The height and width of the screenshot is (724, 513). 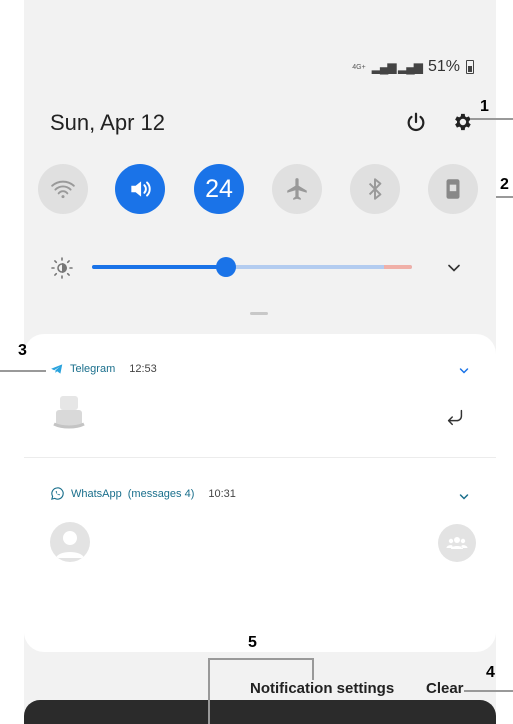 What do you see at coordinates (359, 67) in the screenshot?
I see `network-indicator: 4G+` at bounding box center [359, 67].